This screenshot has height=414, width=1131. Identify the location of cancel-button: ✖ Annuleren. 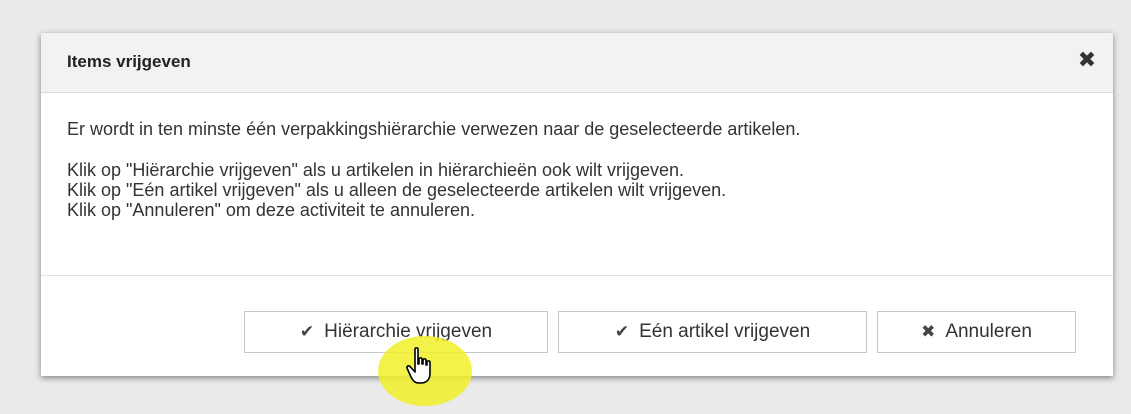
(976, 332).